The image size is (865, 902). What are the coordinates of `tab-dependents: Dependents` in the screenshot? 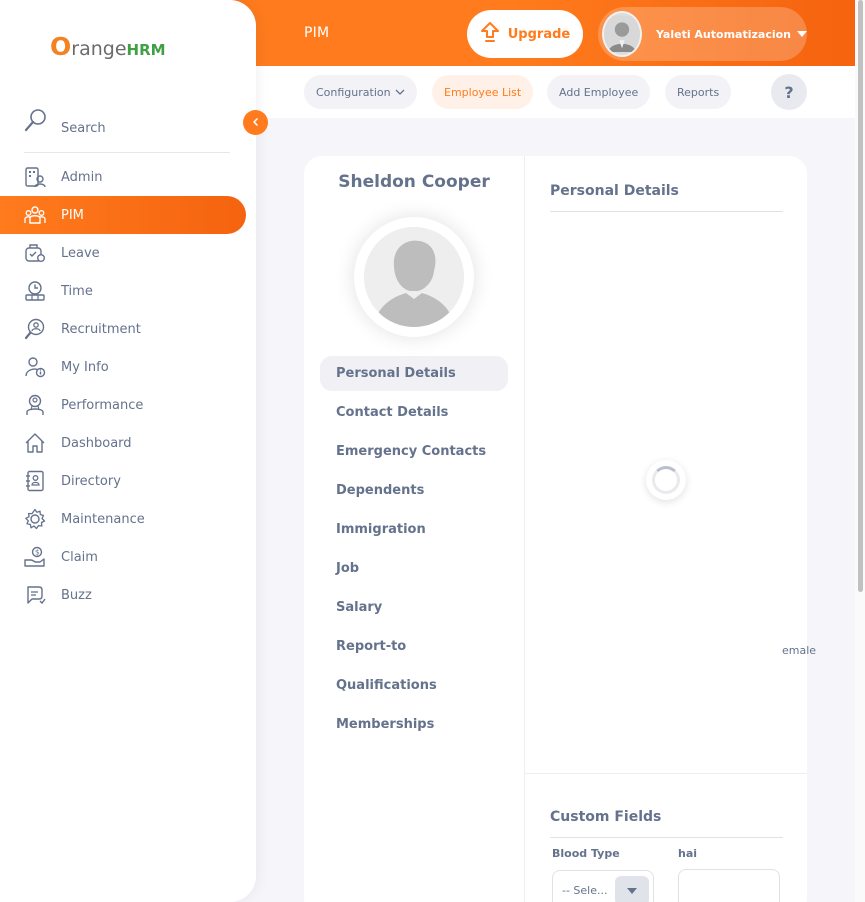 It's located at (414, 490).